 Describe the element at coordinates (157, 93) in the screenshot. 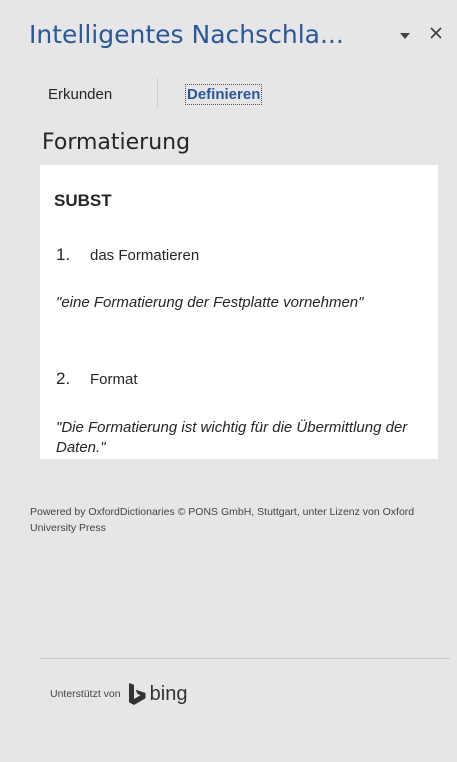

I see `tab-divider` at that location.